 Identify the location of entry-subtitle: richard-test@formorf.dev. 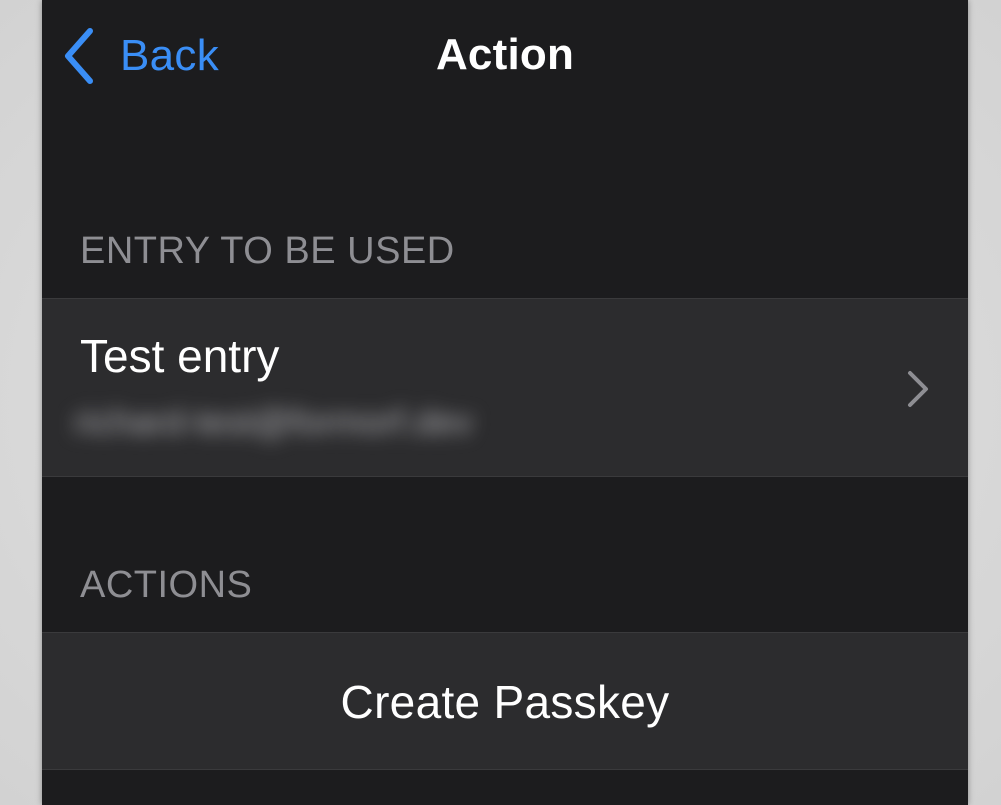
(273, 421).